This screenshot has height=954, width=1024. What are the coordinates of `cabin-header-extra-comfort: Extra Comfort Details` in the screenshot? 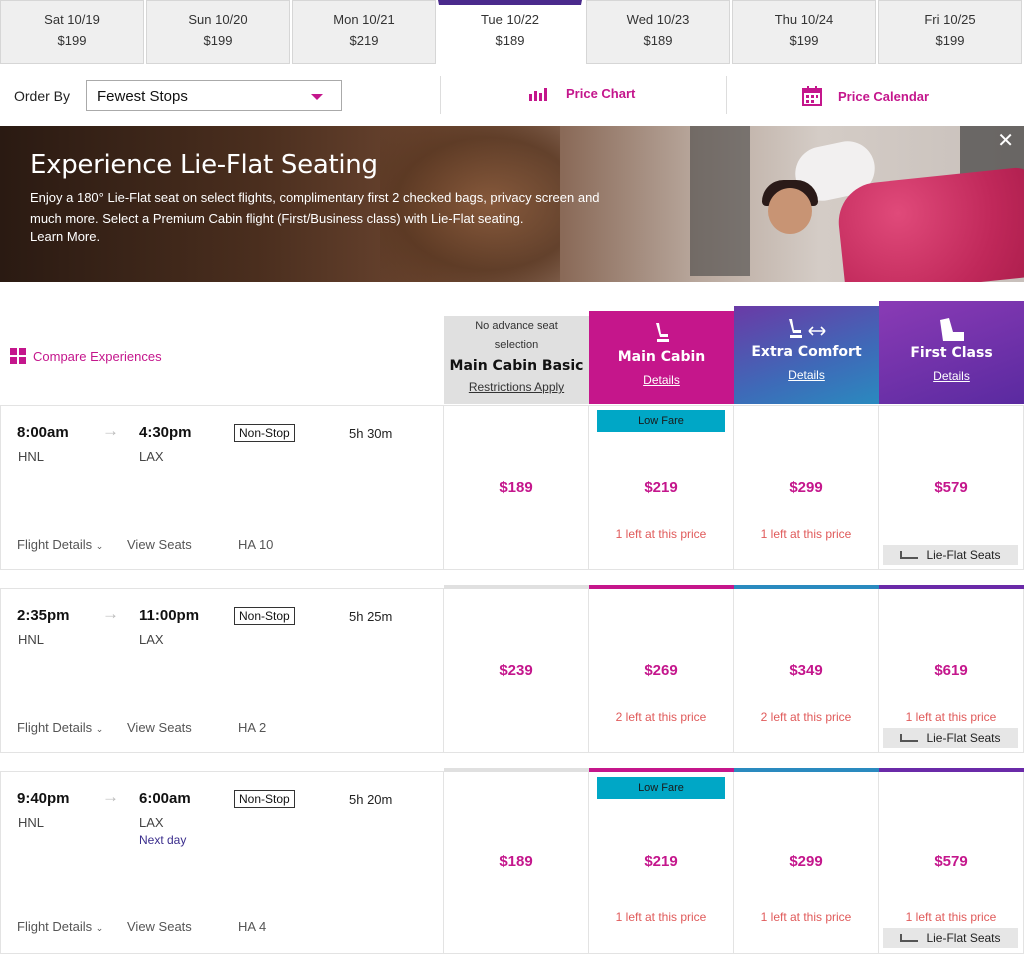 It's located at (806, 355).